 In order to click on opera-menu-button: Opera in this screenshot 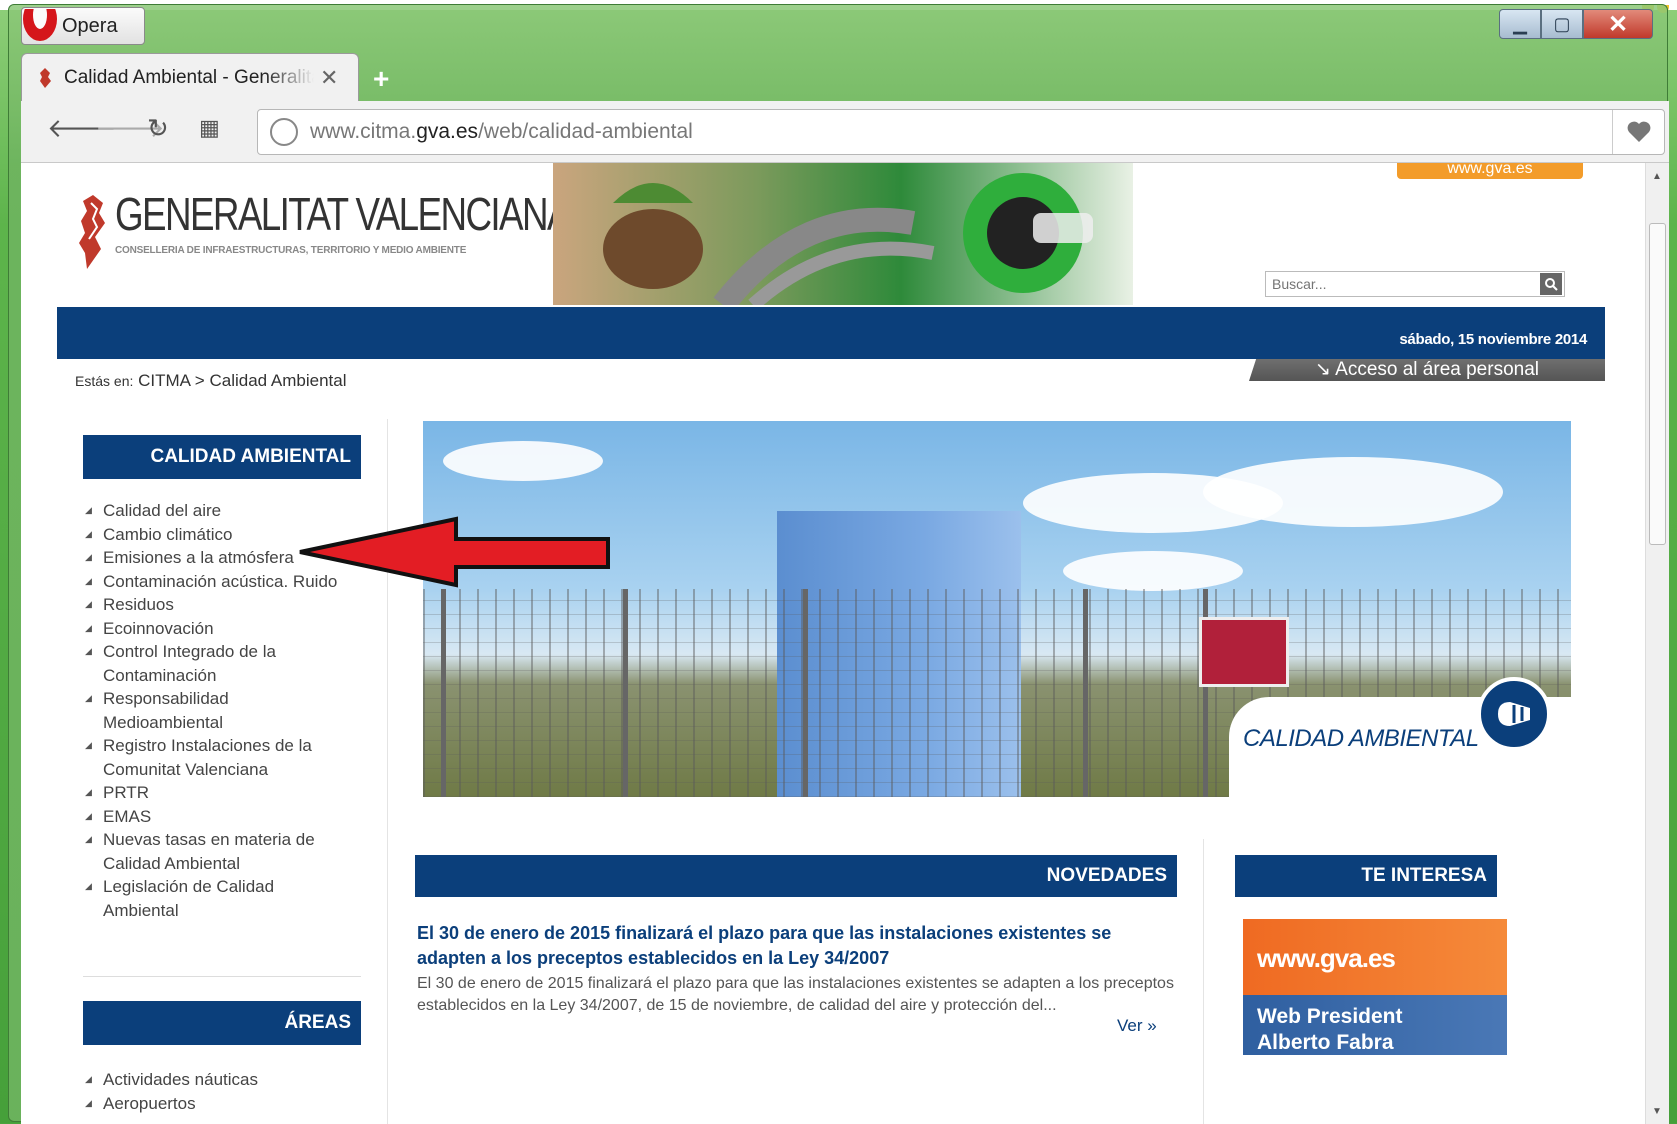, I will do `click(83, 26)`.